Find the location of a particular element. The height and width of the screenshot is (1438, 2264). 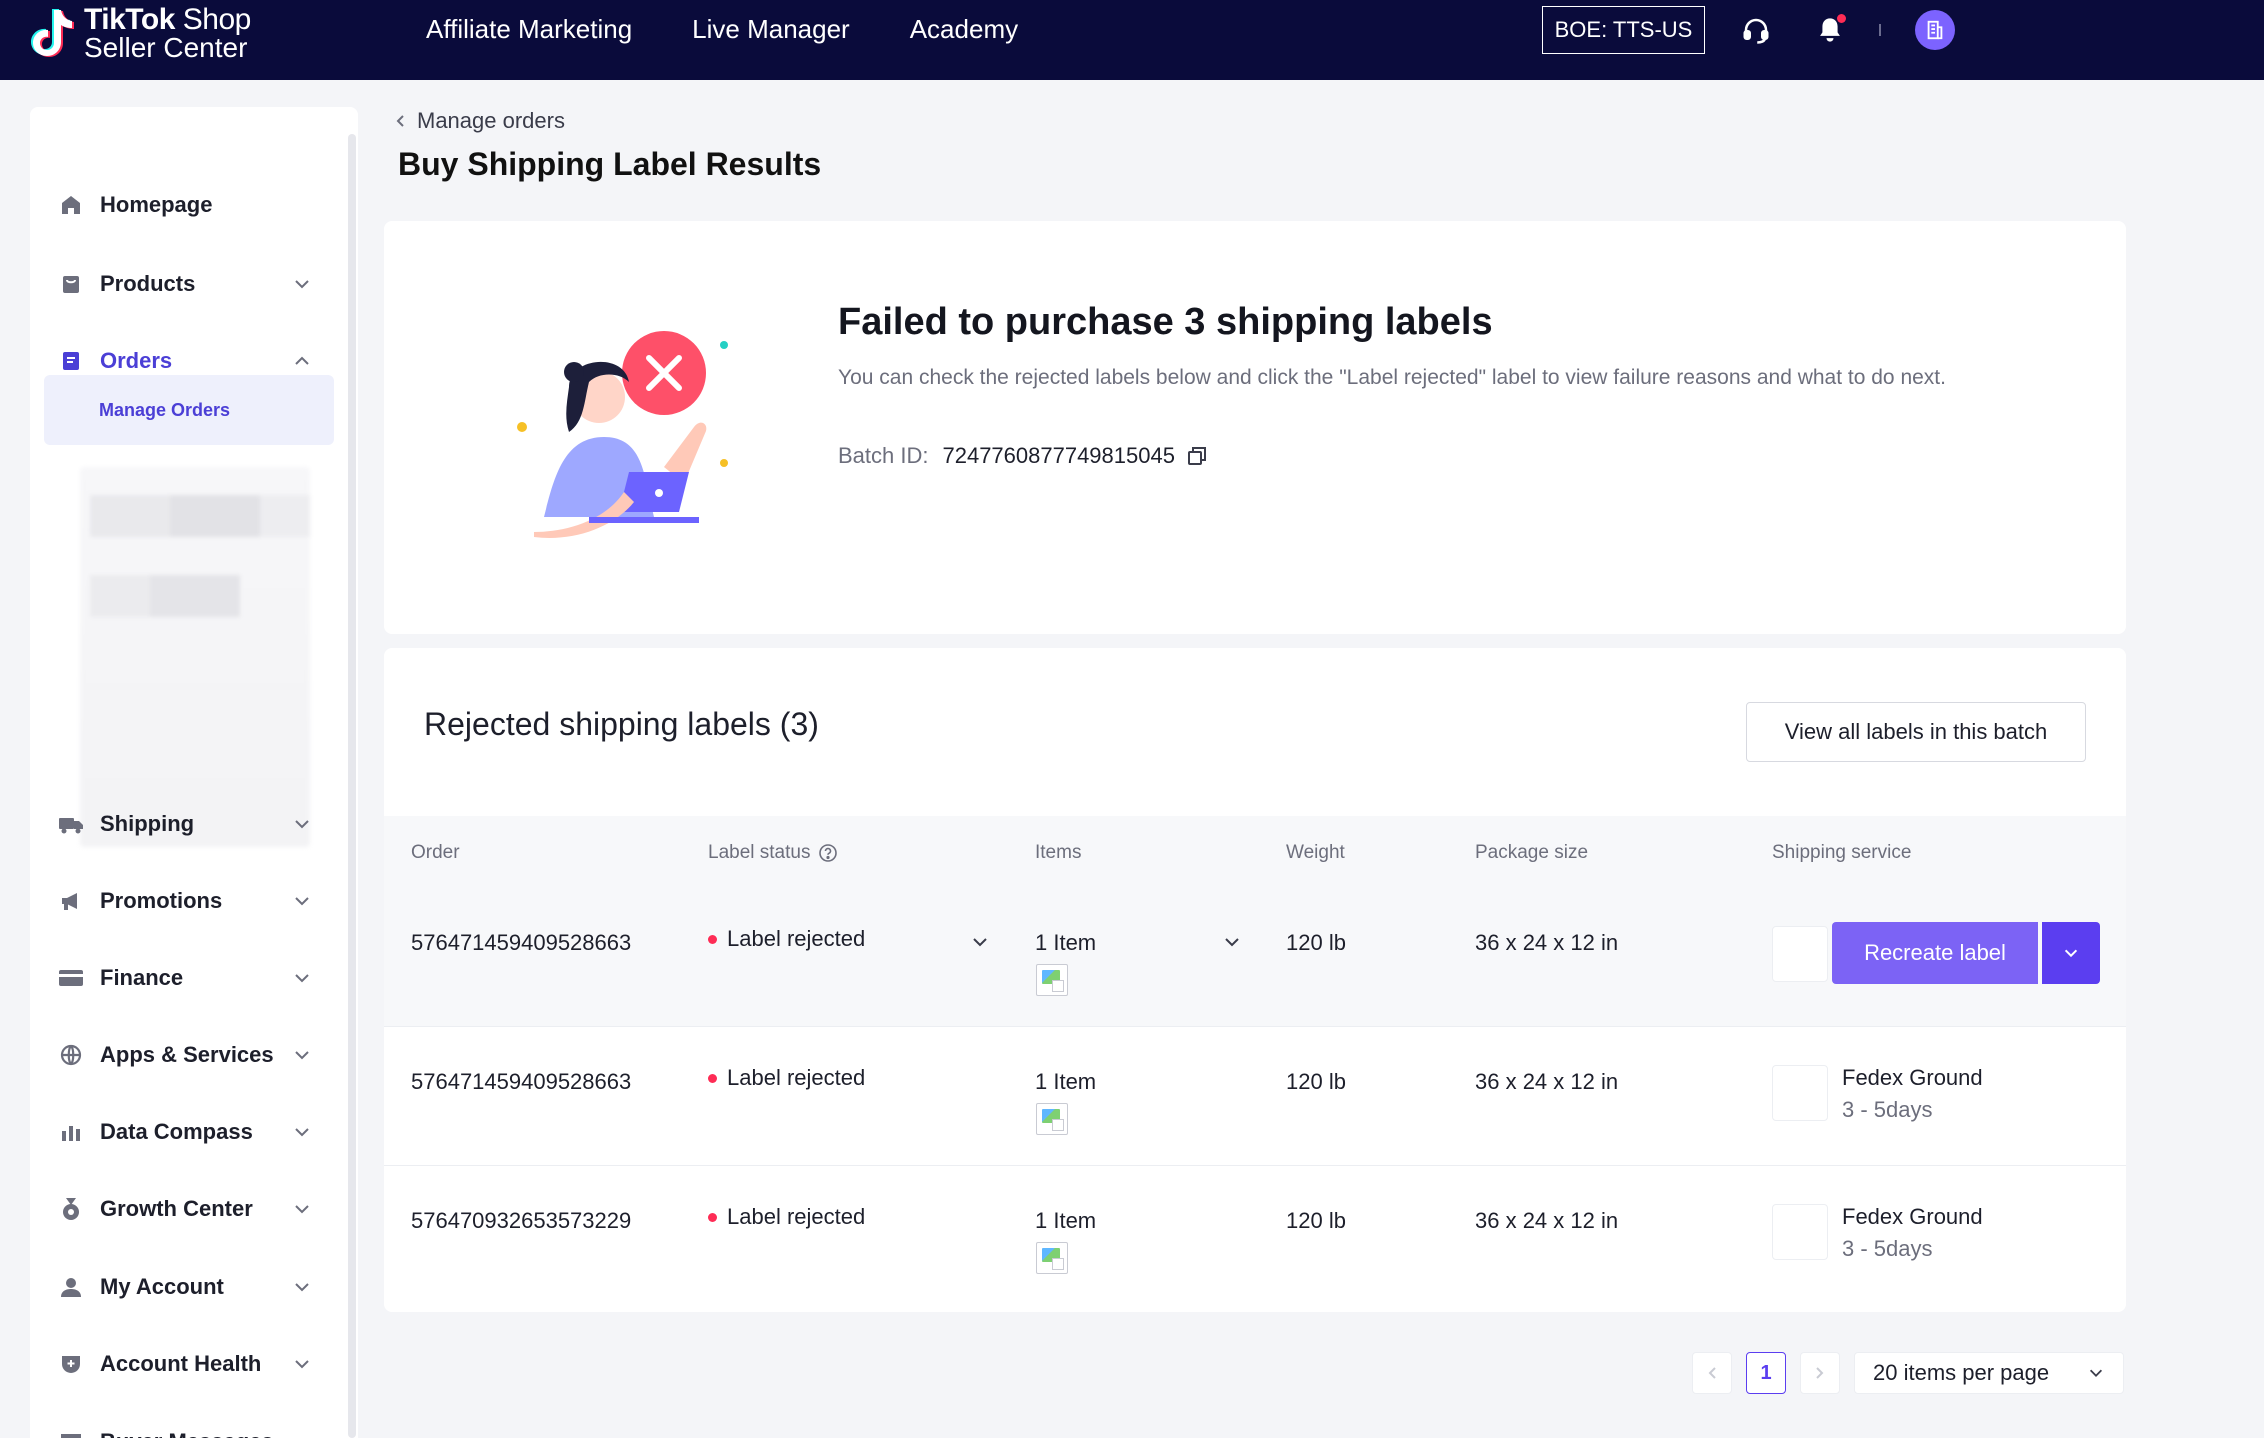

sidebar-item-label: Finance is located at coordinates (142, 977).